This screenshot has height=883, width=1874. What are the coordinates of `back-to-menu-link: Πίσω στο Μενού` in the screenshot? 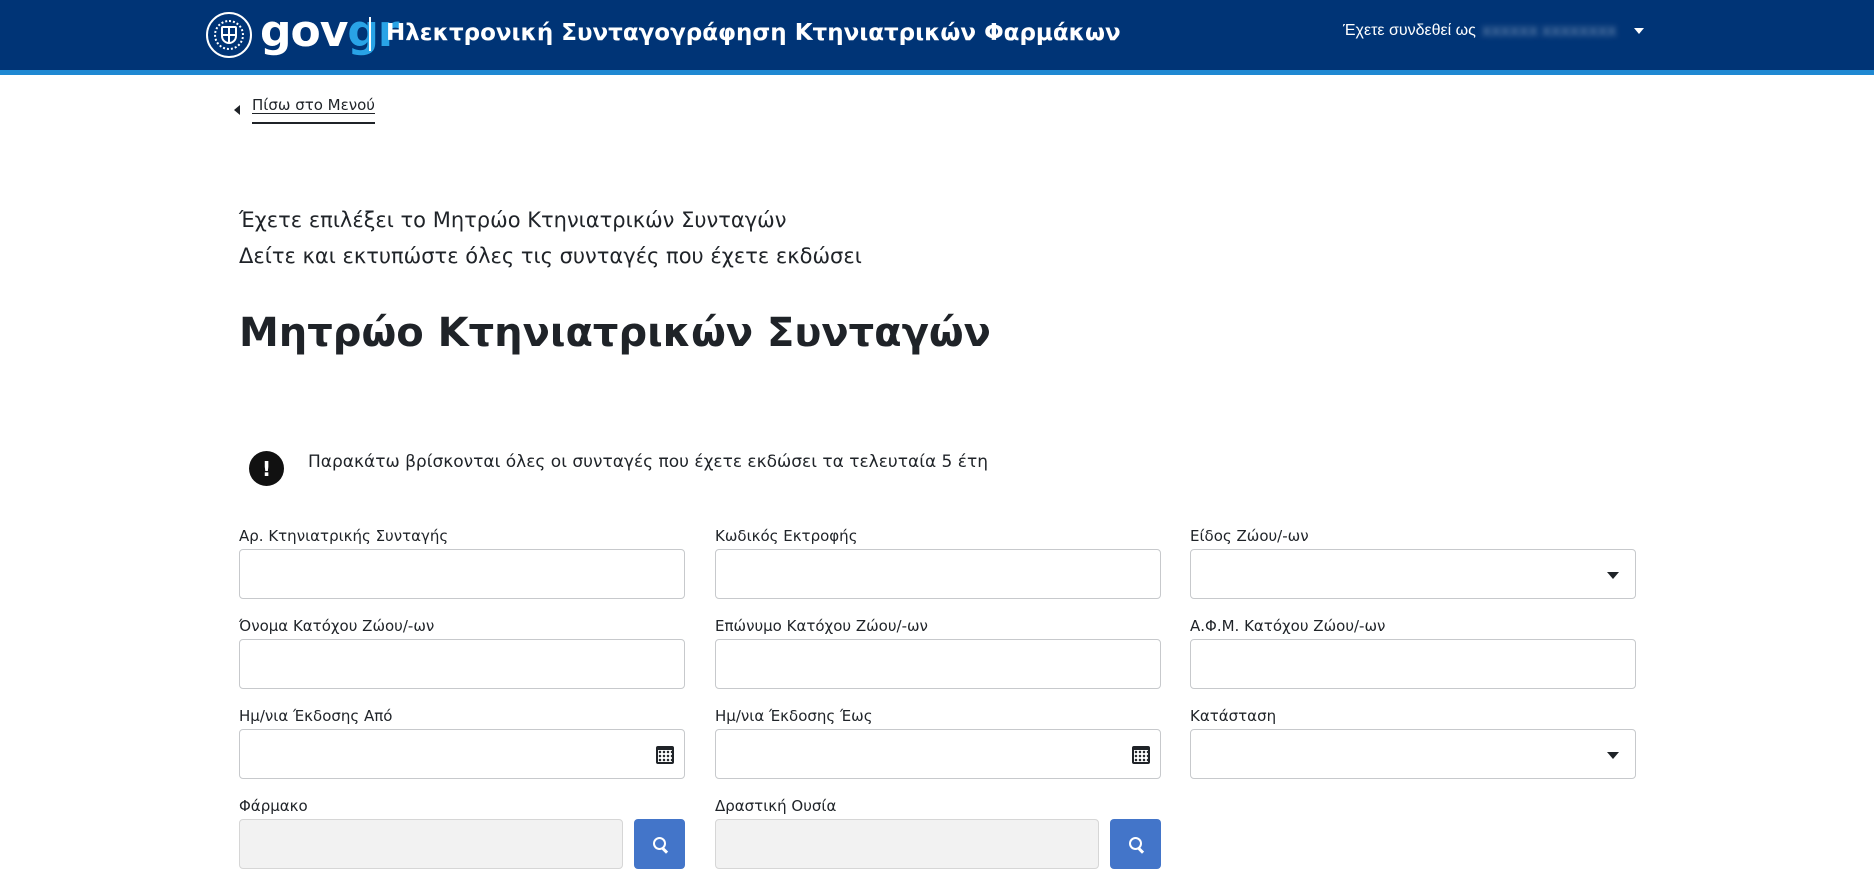 It's located at (304, 110).